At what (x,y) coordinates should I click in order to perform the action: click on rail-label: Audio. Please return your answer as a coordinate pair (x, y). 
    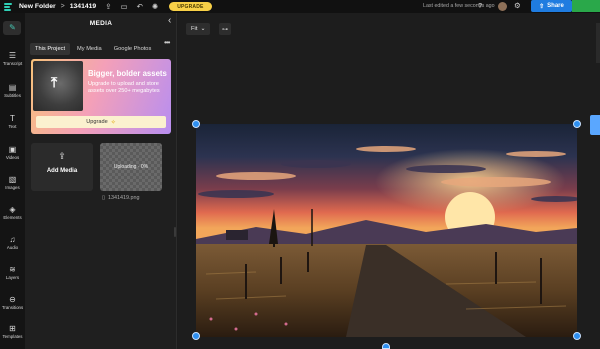
    Looking at the image, I should click on (12, 247).